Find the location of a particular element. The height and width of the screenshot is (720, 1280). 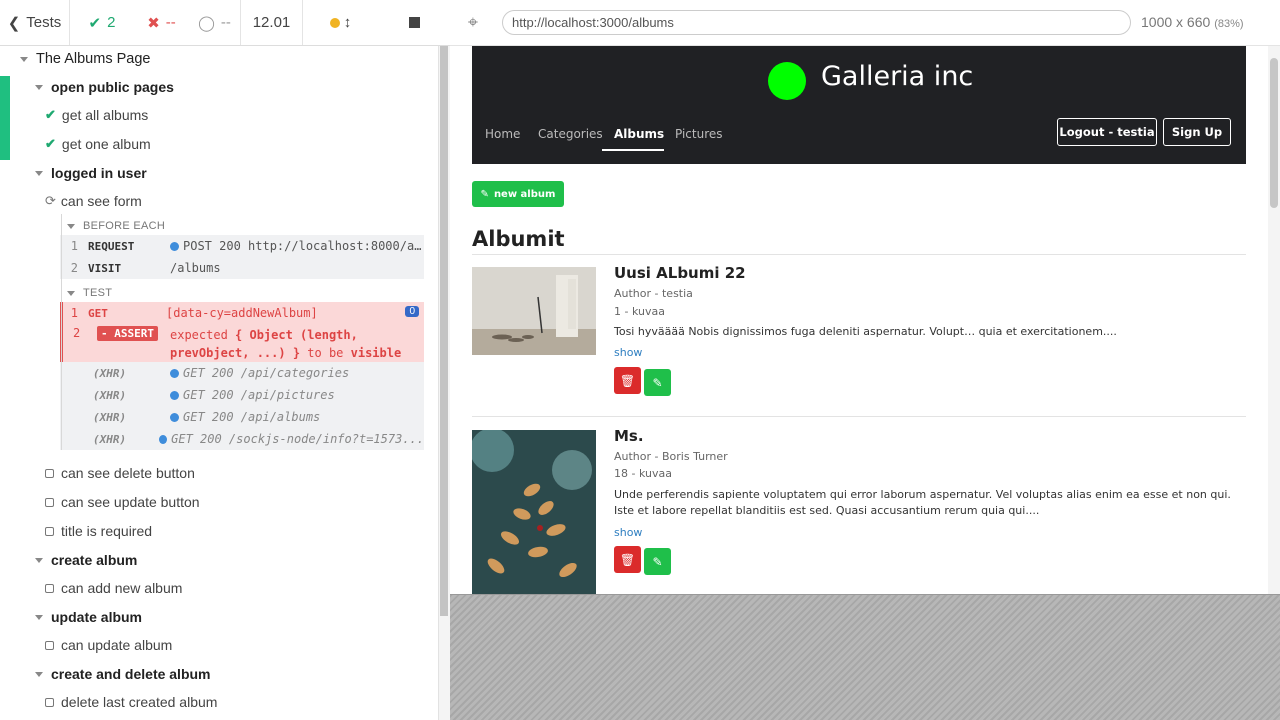

xhr-row: (XHR) GET 200 /api/albums is located at coordinates (242, 417).